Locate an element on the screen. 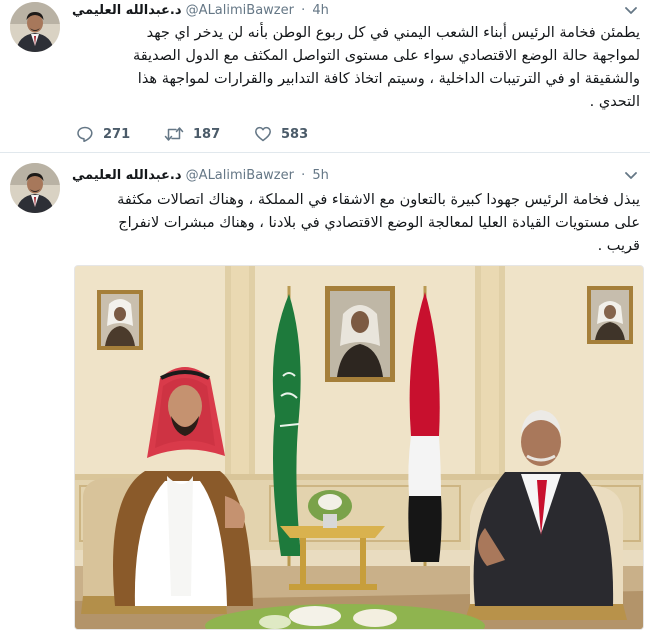 This screenshot has width=650, height=631. retweet-count: 187 is located at coordinates (207, 134).